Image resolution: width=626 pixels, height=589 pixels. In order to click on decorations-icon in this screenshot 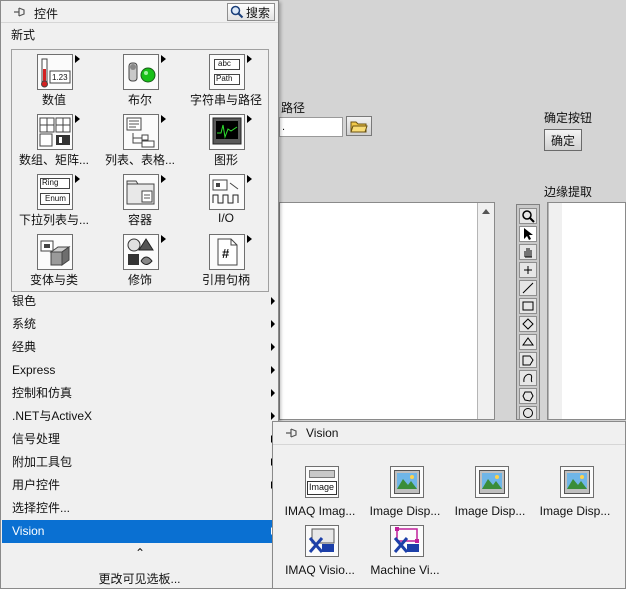, I will do `click(144, 252)`.